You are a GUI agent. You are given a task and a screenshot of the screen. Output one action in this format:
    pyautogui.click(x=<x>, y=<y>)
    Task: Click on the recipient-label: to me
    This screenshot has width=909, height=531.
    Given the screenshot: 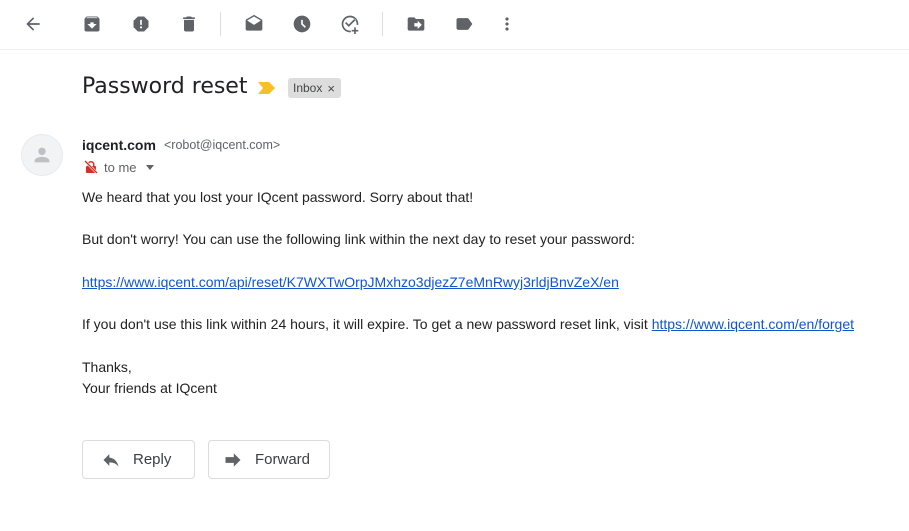 What is the action you would take?
    pyautogui.click(x=120, y=167)
    